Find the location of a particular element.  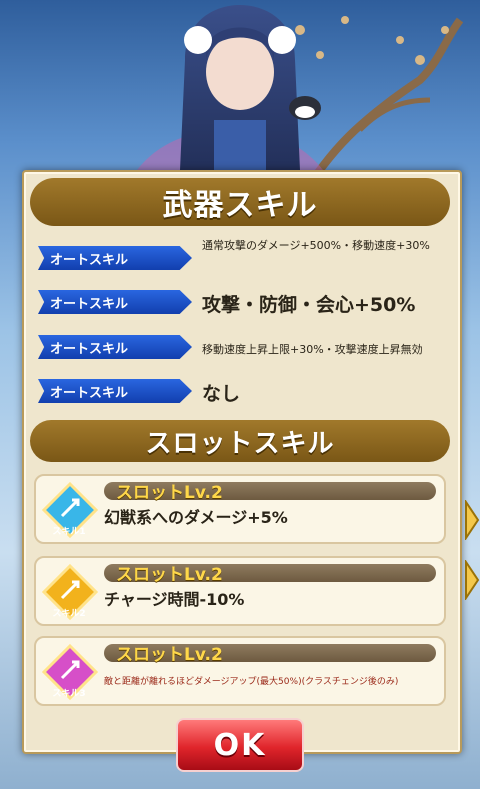

skill-badge: スキル2 is located at coordinates (69, 614).